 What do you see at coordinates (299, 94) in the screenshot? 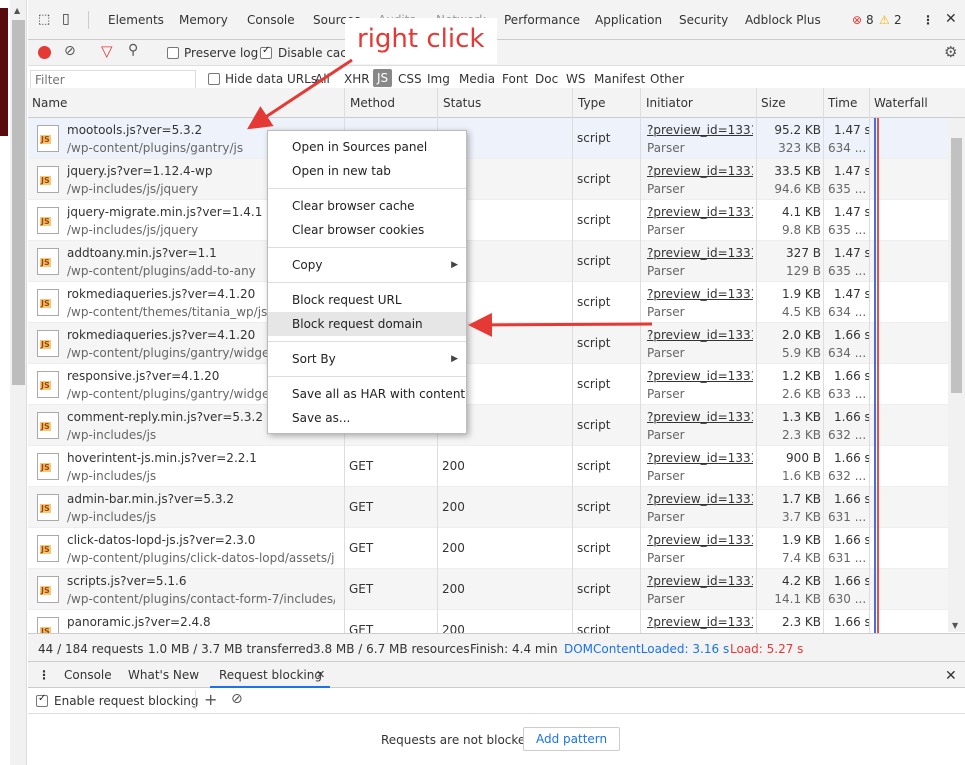
I see `arrow-to-row` at bounding box center [299, 94].